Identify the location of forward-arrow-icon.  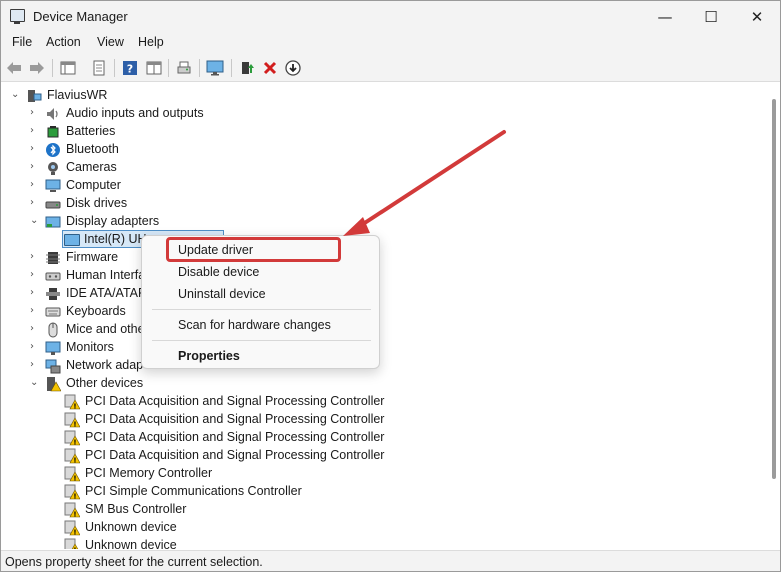
(37, 68).